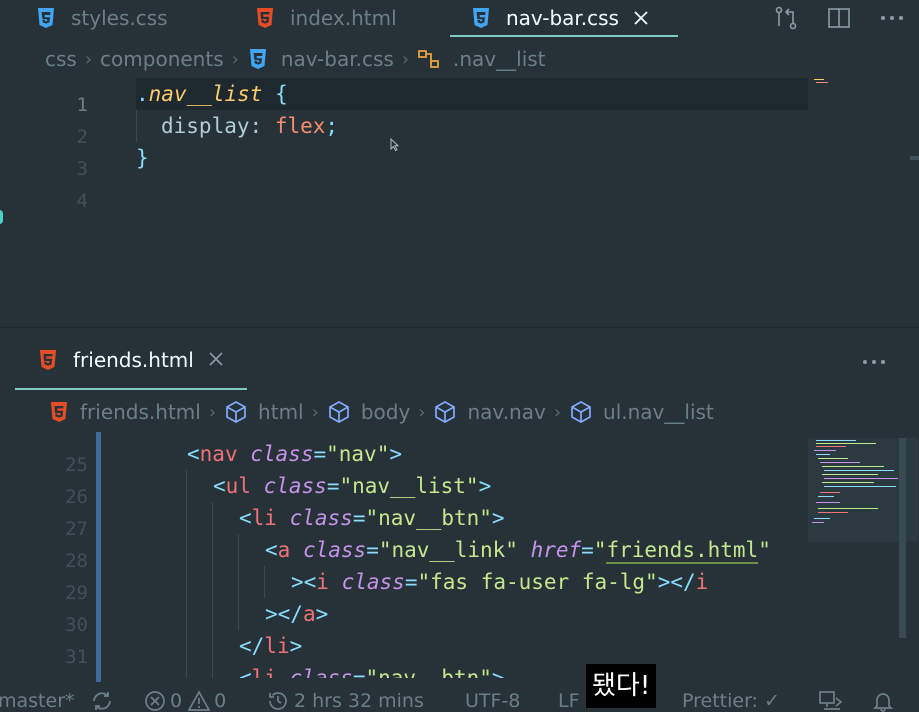 The width and height of the screenshot is (919, 712). What do you see at coordinates (834, 82) in the screenshot?
I see `minimap` at bounding box center [834, 82].